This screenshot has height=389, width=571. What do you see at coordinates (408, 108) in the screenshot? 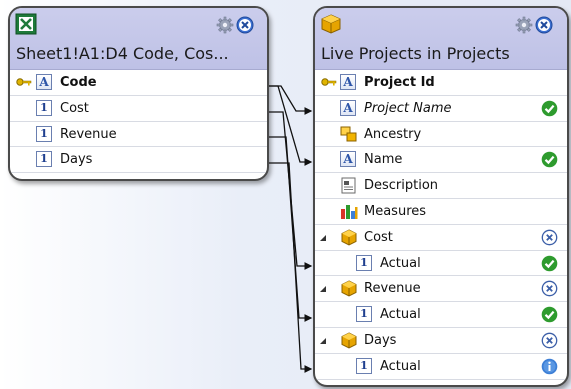
I see `field-label: Project Name` at bounding box center [408, 108].